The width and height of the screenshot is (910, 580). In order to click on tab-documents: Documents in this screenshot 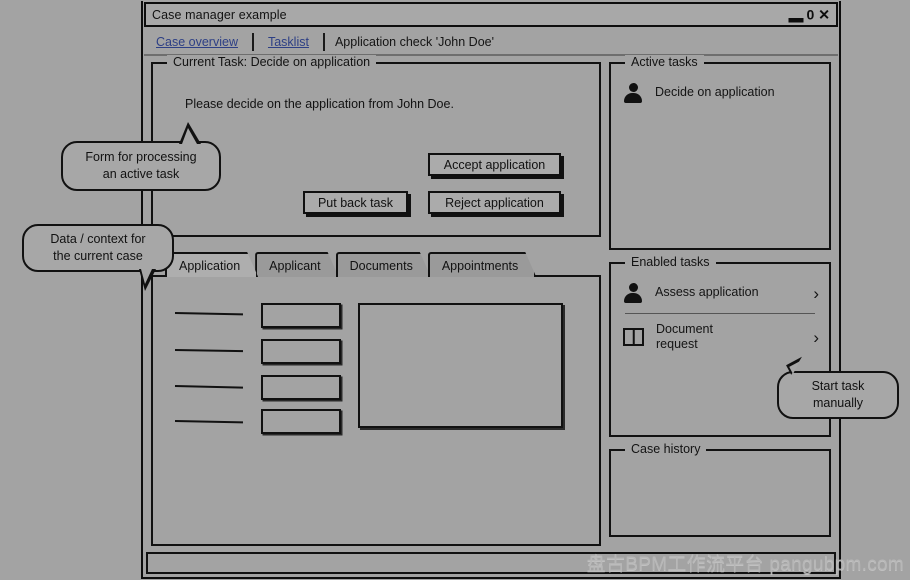, I will do `click(383, 264)`.